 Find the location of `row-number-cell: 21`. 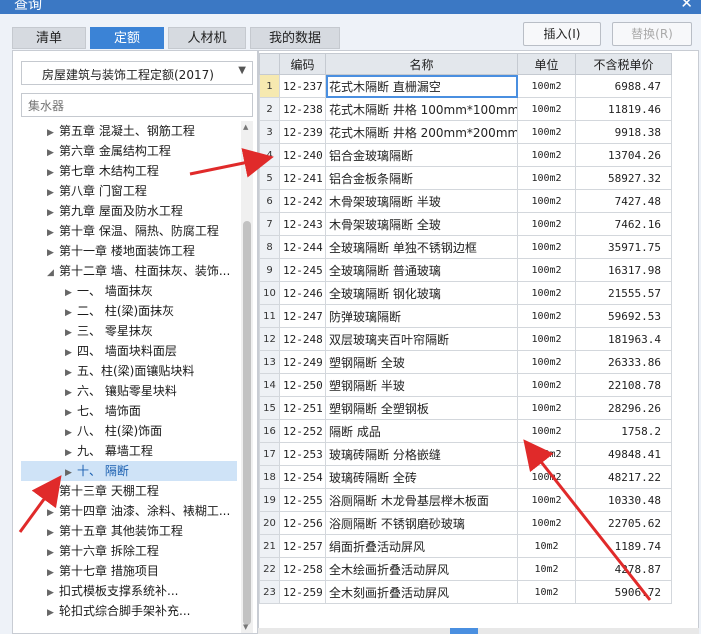

row-number-cell: 21 is located at coordinates (269, 546).